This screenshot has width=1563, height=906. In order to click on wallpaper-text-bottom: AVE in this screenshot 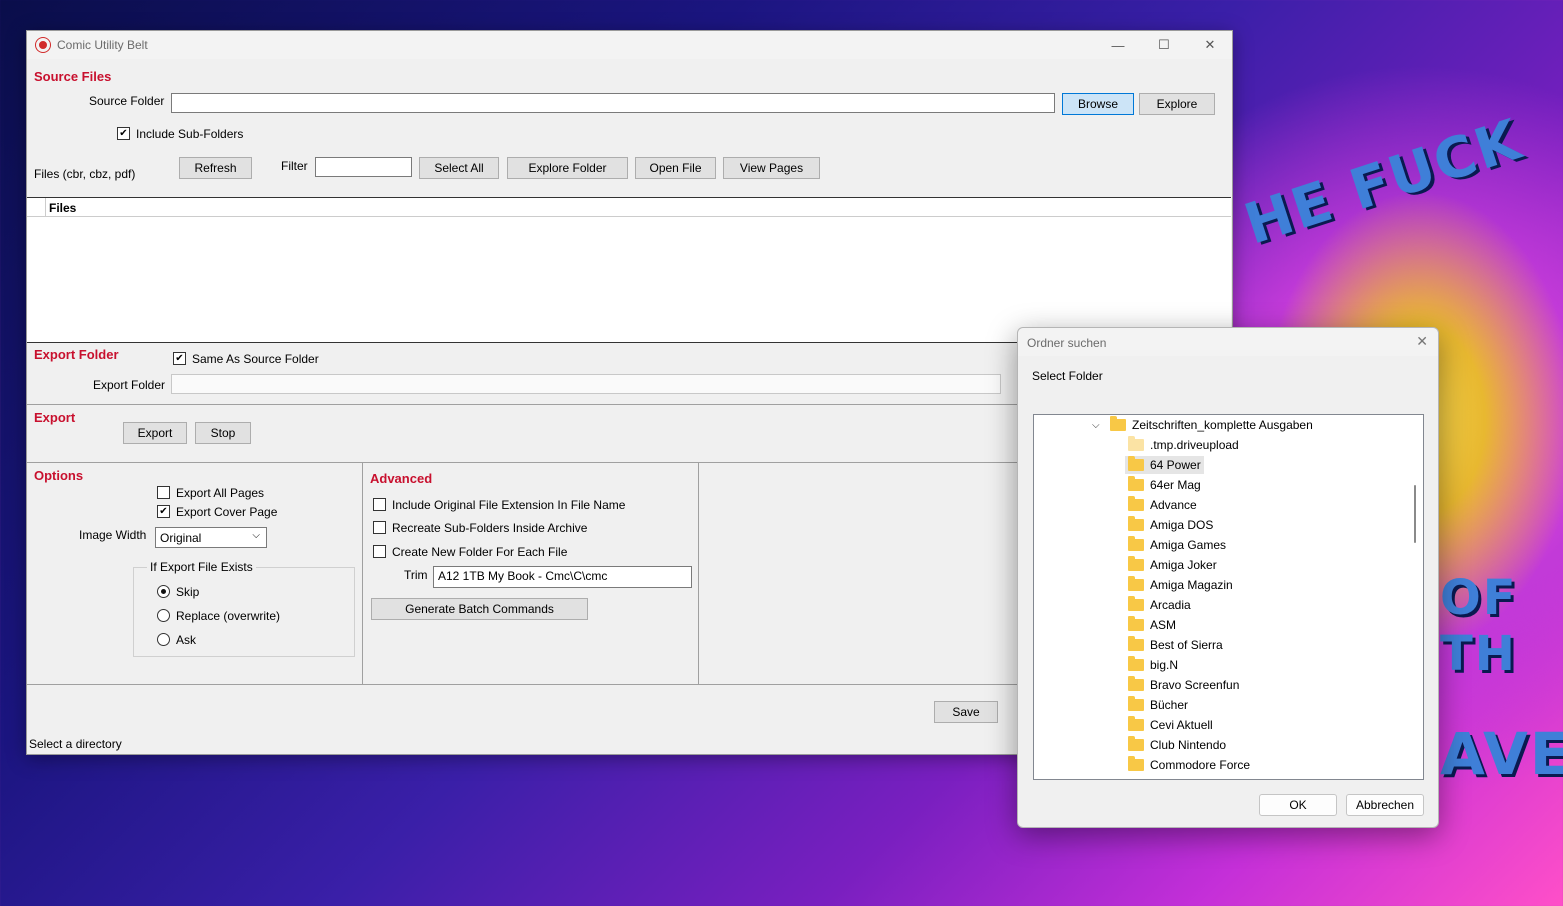, I will do `click(1501, 754)`.